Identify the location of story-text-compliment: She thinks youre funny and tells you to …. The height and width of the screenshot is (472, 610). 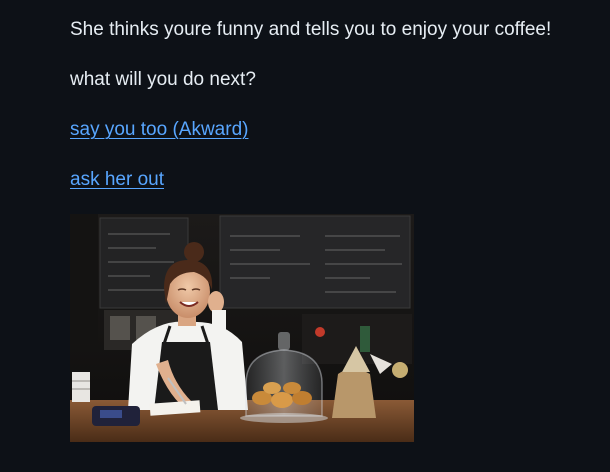
(311, 29).